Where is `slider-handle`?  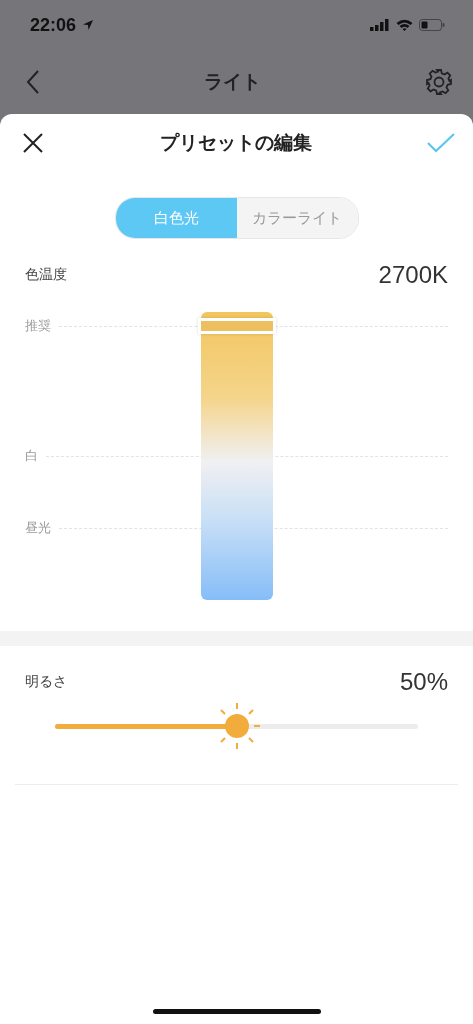 slider-handle is located at coordinates (236, 326).